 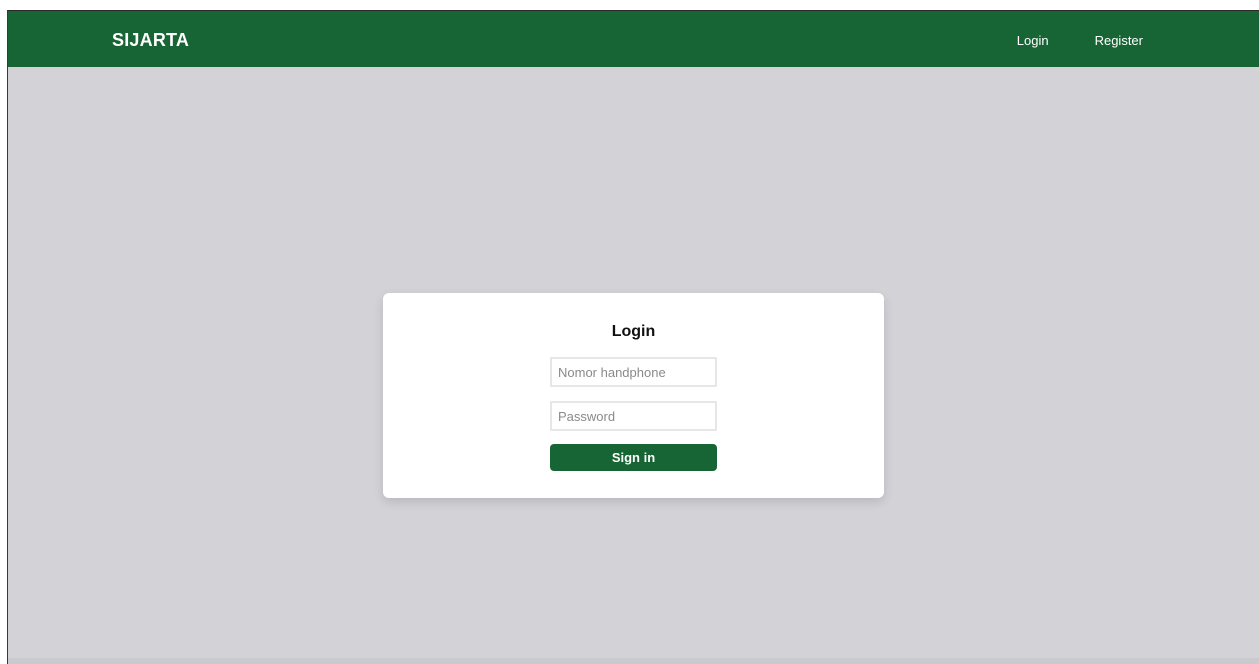 What do you see at coordinates (633, 661) in the screenshot?
I see `bottom-edge` at bounding box center [633, 661].